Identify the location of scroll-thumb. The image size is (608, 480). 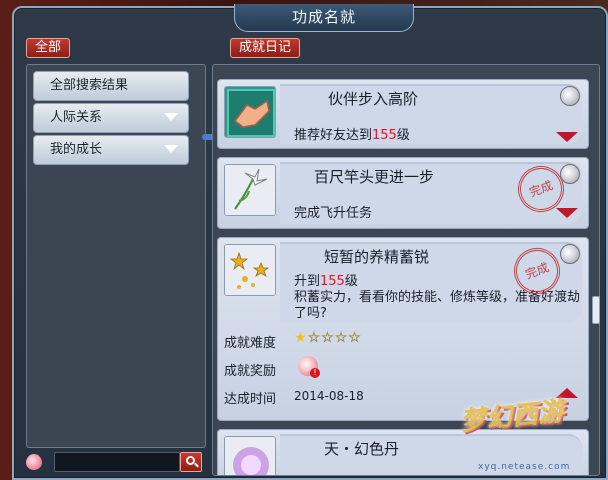
(596, 310).